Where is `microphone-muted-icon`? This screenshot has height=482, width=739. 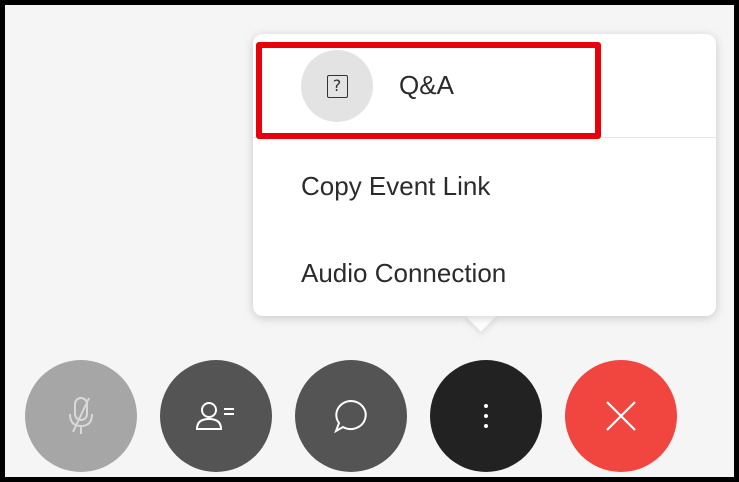 microphone-muted-icon is located at coordinates (81, 416).